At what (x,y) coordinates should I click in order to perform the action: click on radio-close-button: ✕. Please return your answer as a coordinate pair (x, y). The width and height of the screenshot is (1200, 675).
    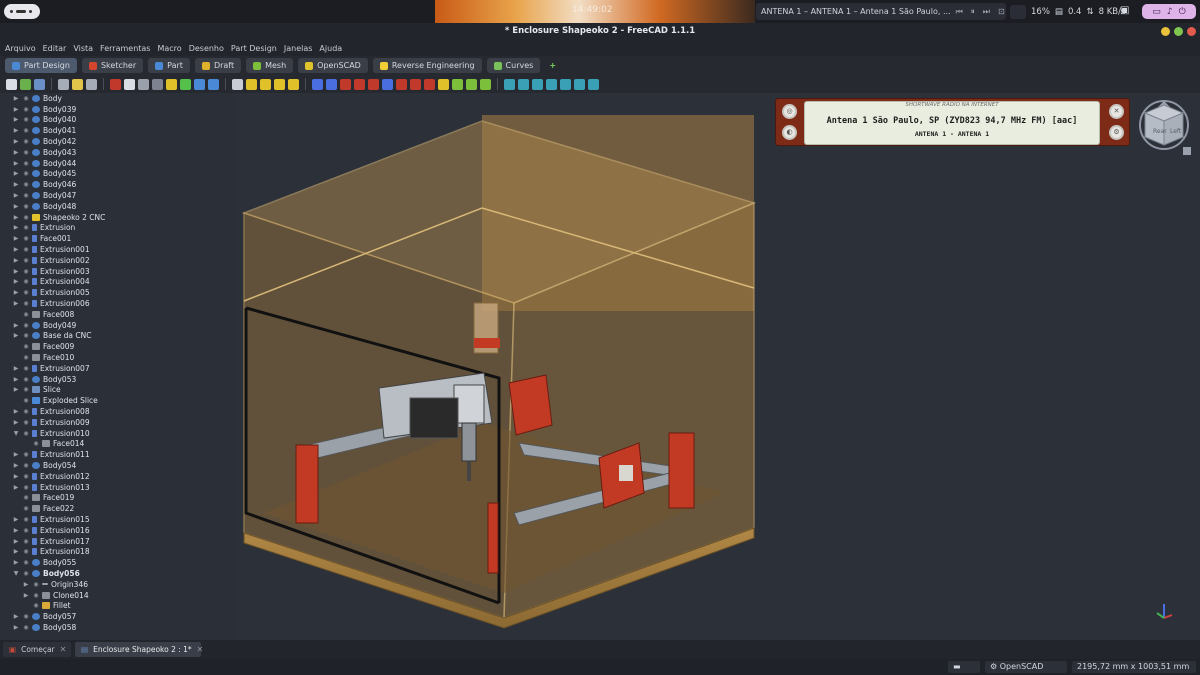
    Looking at the image, I should click on (1116, 111).